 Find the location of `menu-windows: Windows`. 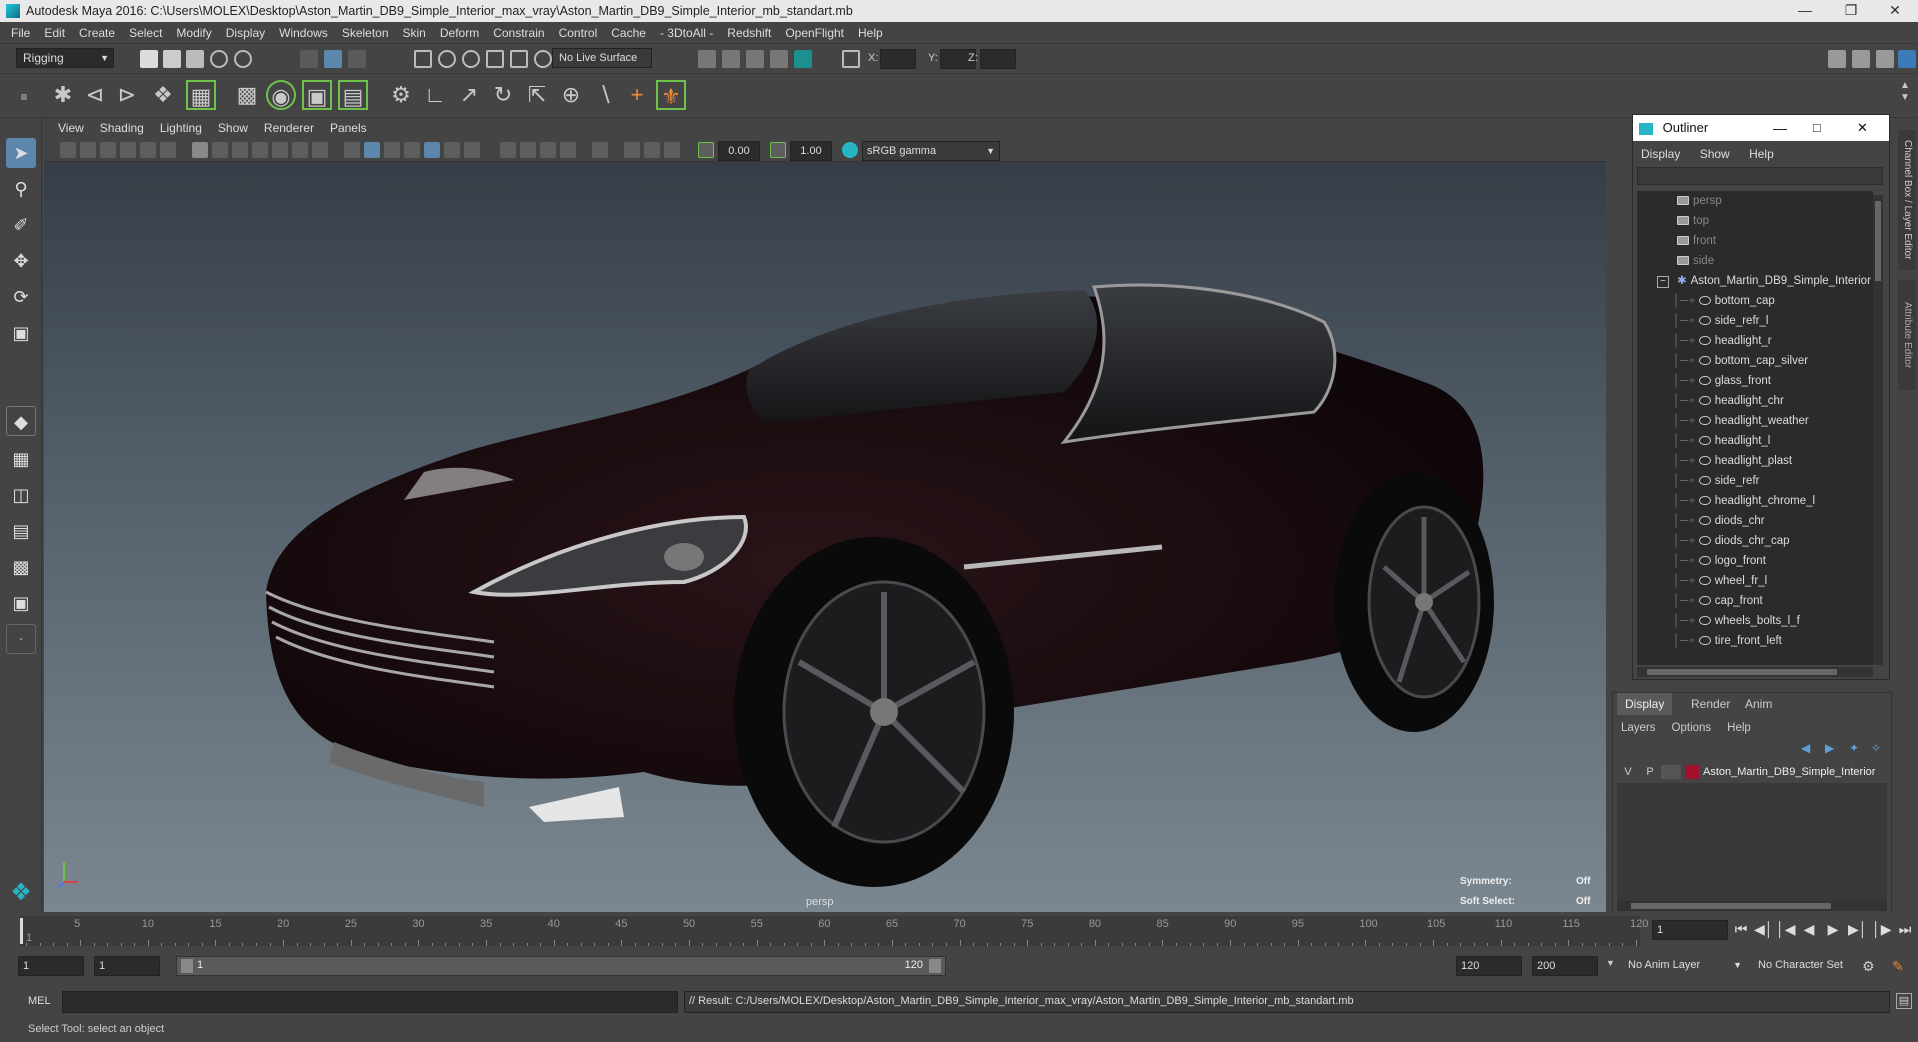

menu-windows: Windows is located at coordinates (303, 33).